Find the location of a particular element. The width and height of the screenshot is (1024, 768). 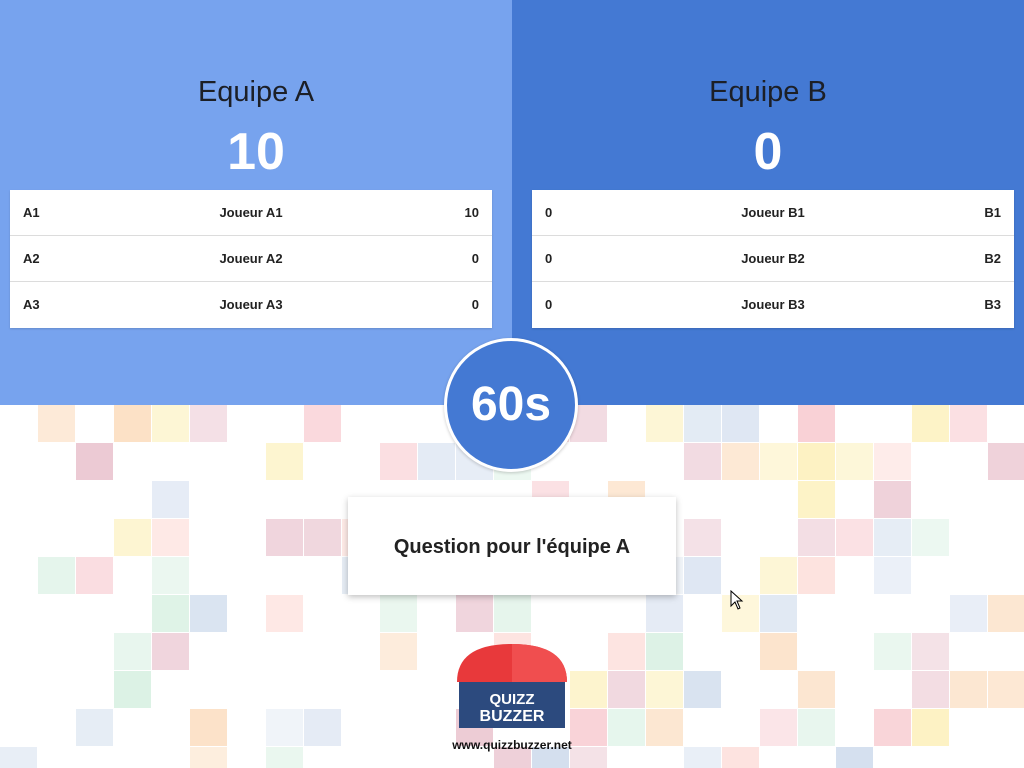

team-b-name: Equipe B is located at coordinates (768, 92).